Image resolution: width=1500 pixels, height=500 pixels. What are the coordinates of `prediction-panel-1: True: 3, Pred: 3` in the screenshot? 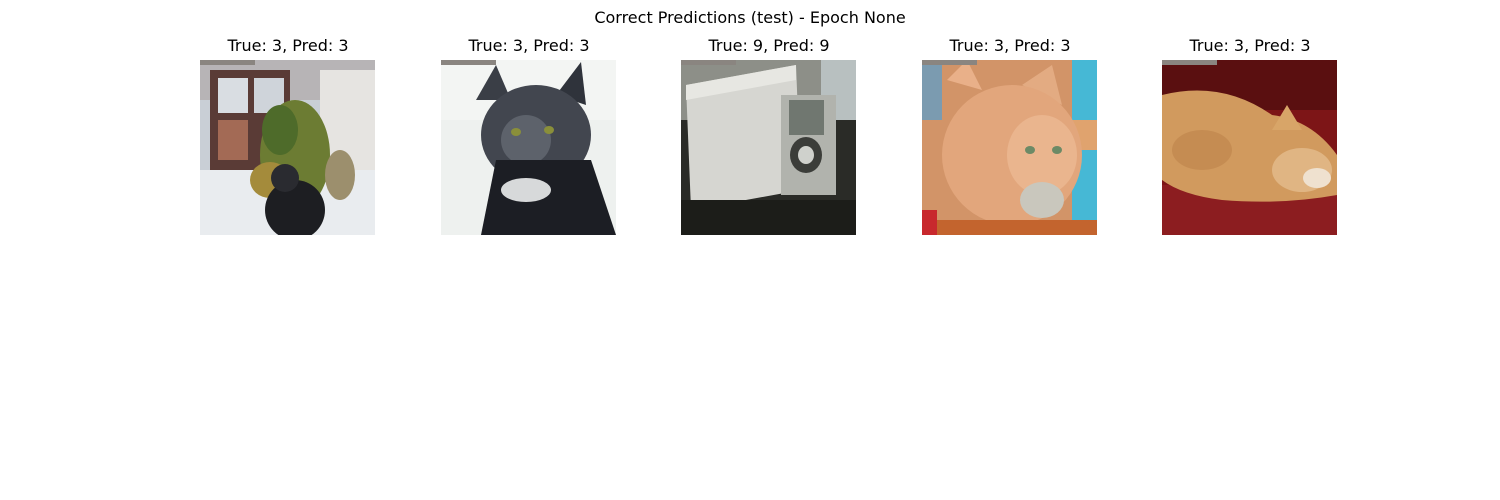 It's located at (287, 135).